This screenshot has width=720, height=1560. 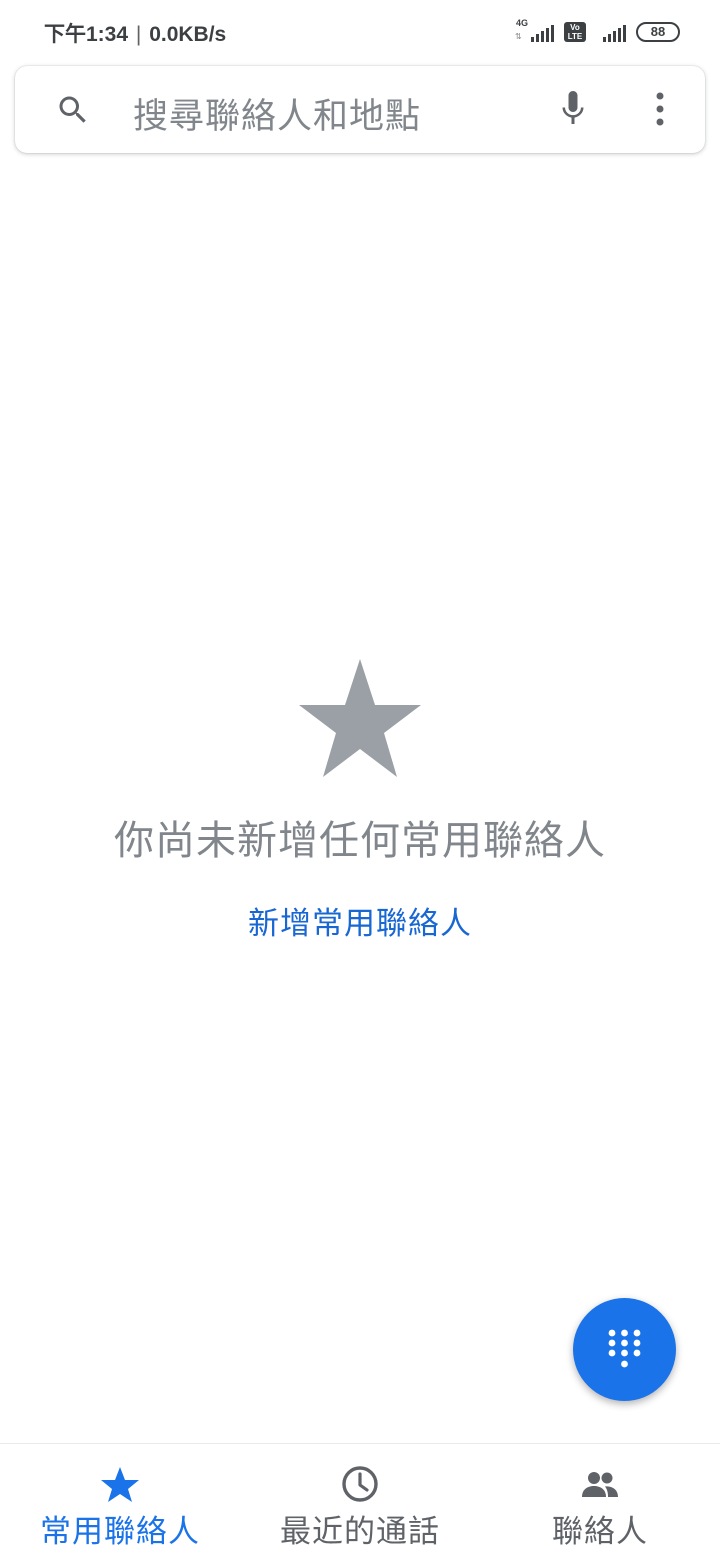 What do you see at coordinates (120, 1532) in the screenshot?
I see `tab-favorites-label: 常用聯絡人` at bounding box center [120, 1532].